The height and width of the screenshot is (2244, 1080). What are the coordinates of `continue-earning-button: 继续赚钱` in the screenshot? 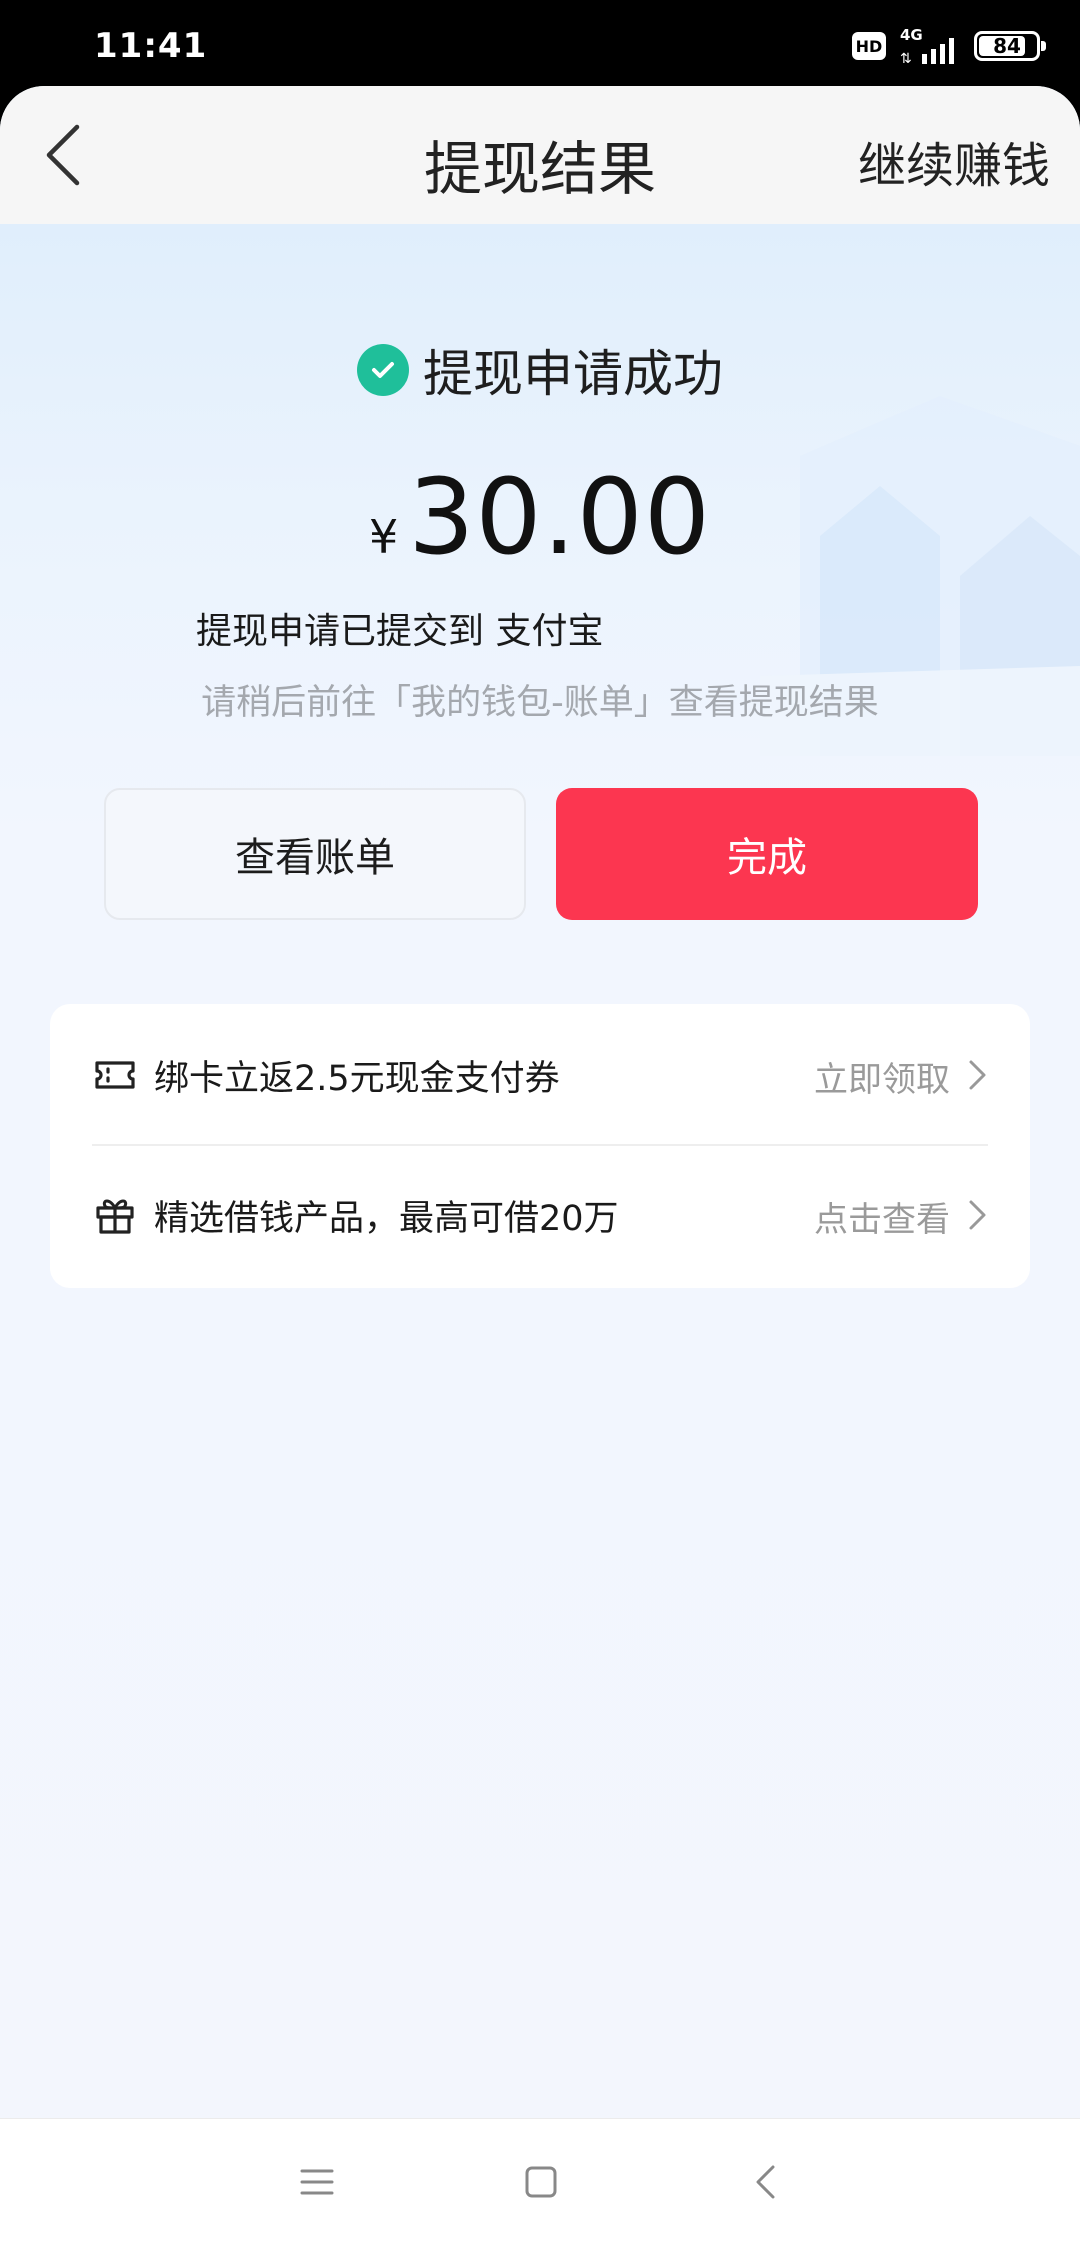 It's located at (954, 161).